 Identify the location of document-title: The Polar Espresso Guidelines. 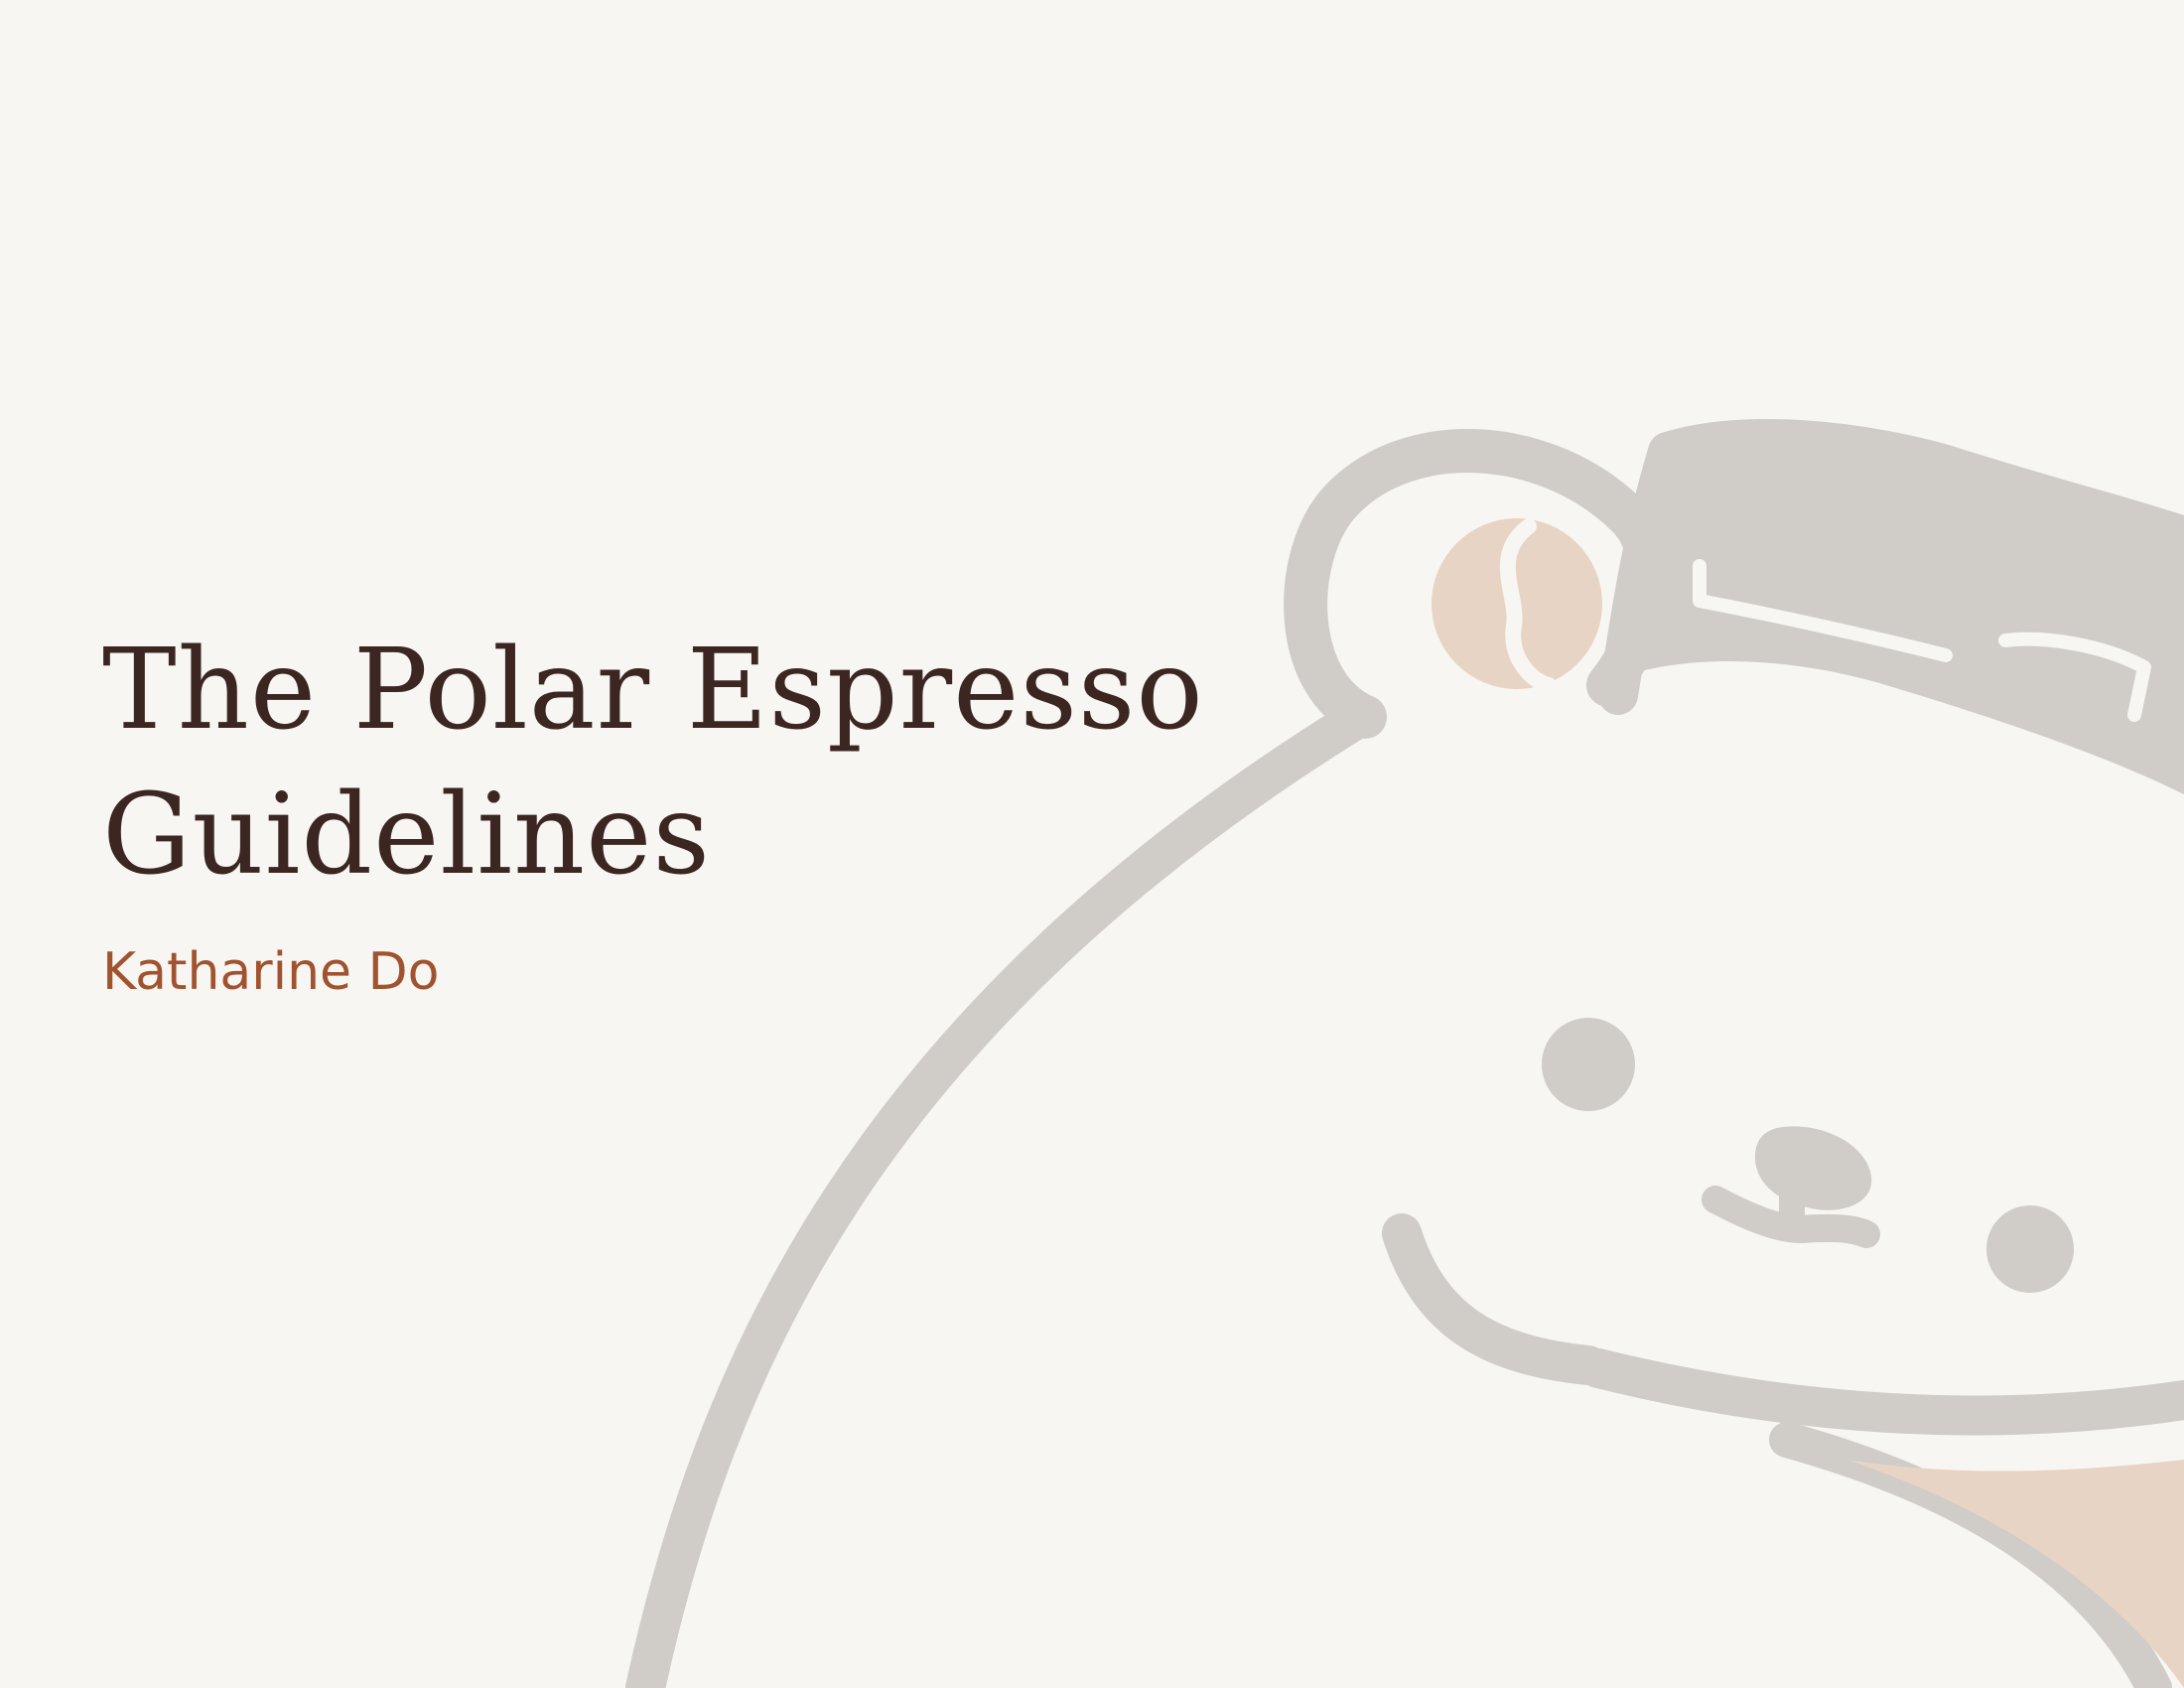
(653, 763).